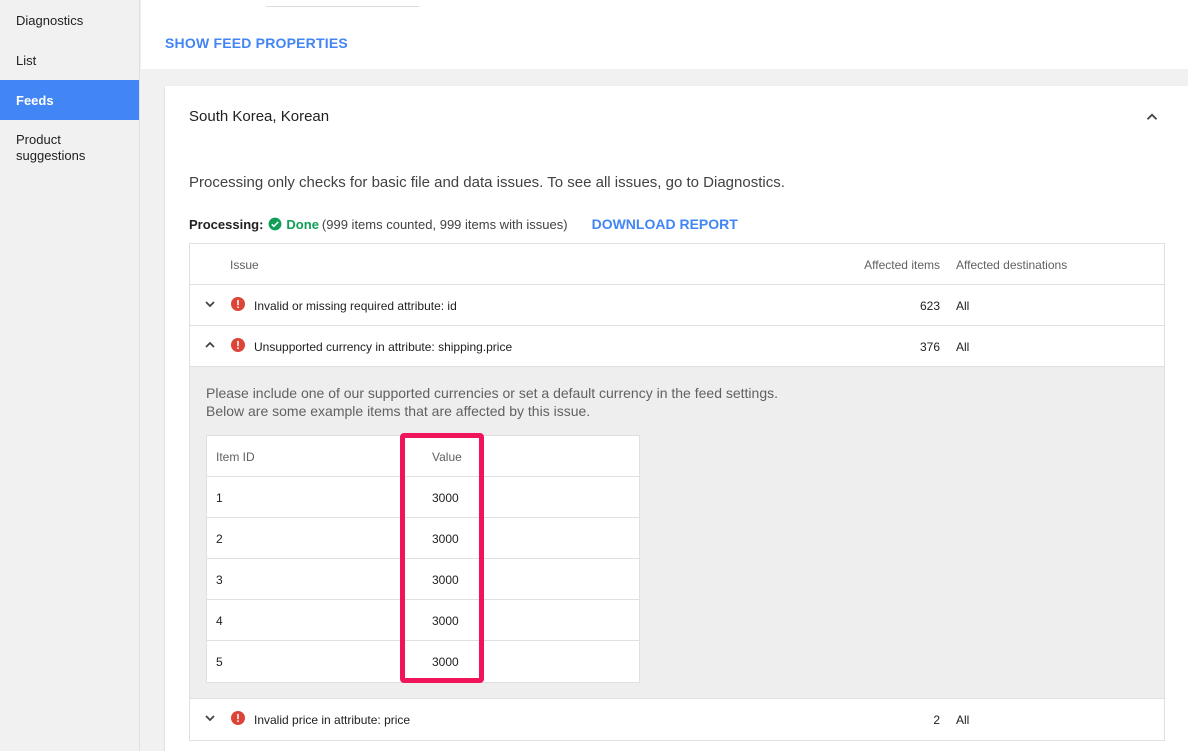 The width and height of the screenshot is (1188, 751). What do you see at coordinates (226, 224) in the screenshot?
I see `processing-label: Processing:` at bounding box center [226, 224].